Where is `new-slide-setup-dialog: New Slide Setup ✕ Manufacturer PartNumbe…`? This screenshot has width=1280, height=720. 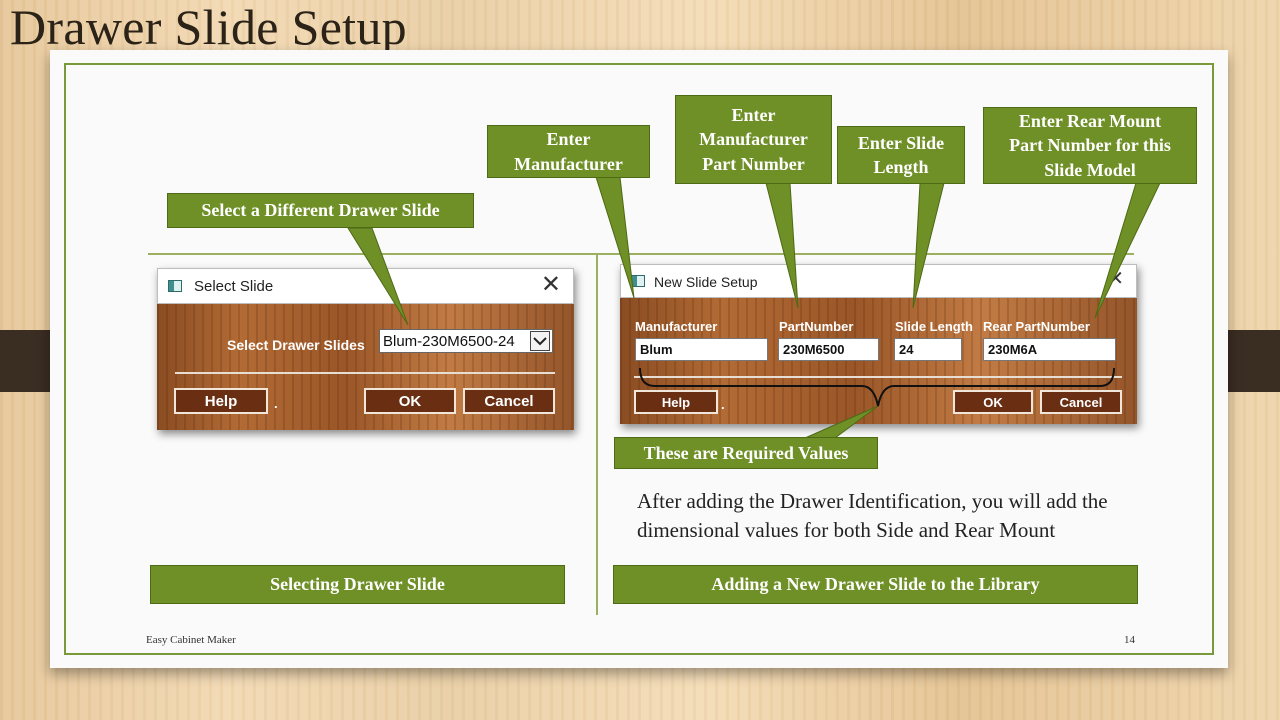
new-slide-setup-dialog: New Slide Setup ✕ Manufacturer PartNumbe… is located at coordinates (878, 344).